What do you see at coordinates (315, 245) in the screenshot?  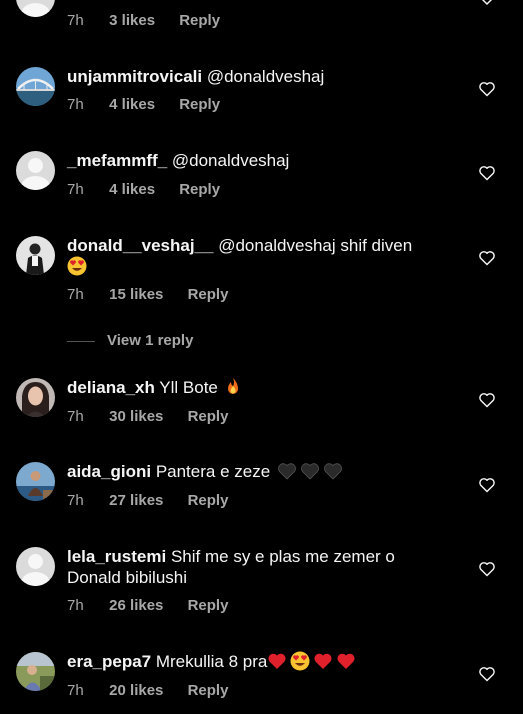 I see `comment-body: @donaldveshaj shif diven` at bounding box center [315, 245].